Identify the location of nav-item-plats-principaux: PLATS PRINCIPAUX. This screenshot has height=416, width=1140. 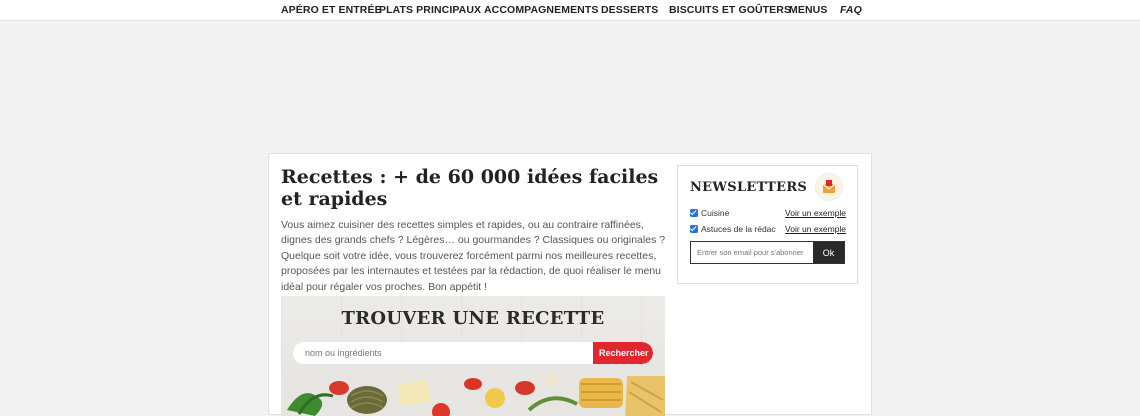
(430, 10).